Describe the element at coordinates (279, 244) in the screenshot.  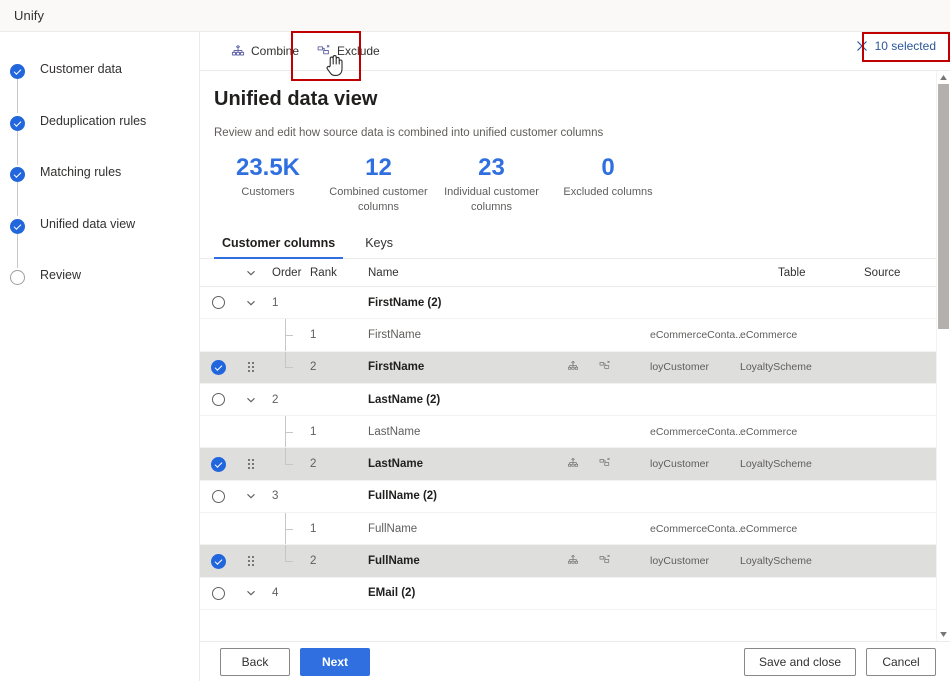
I see `tab-customer-columns: Customer columns` at that location.